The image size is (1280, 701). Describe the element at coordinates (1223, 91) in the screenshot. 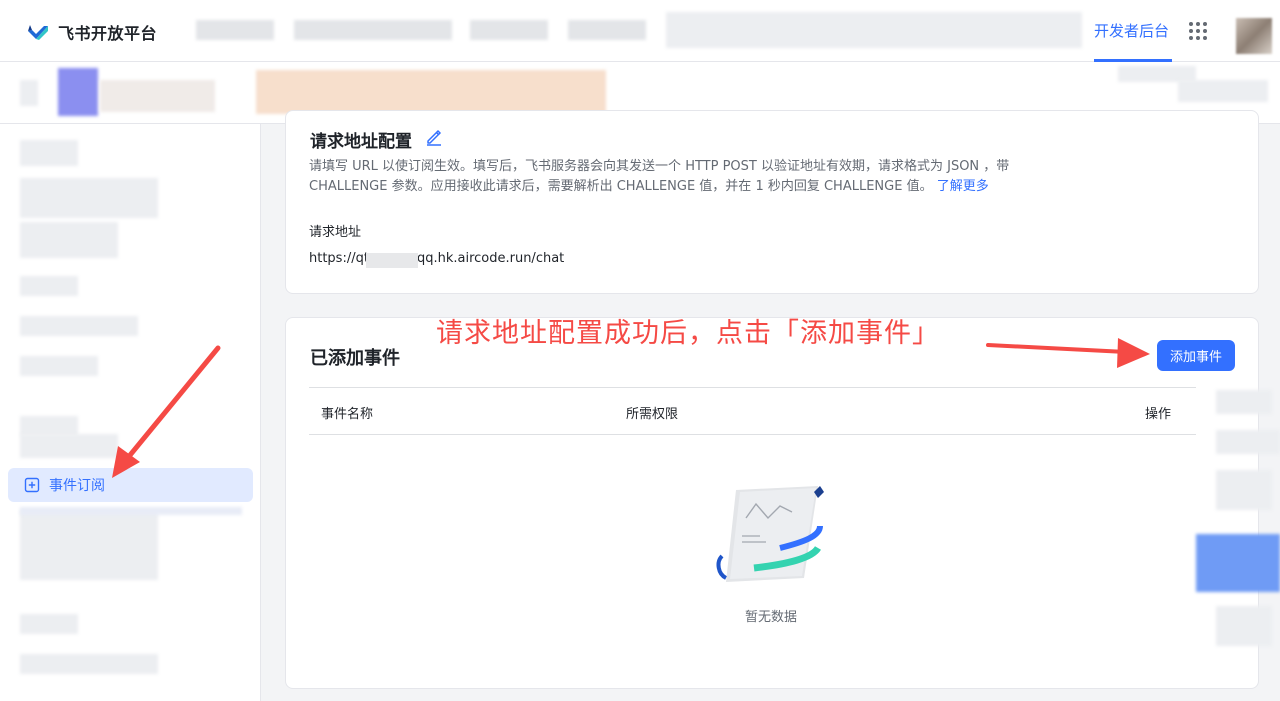

I see `app-action-blurred` at that location.